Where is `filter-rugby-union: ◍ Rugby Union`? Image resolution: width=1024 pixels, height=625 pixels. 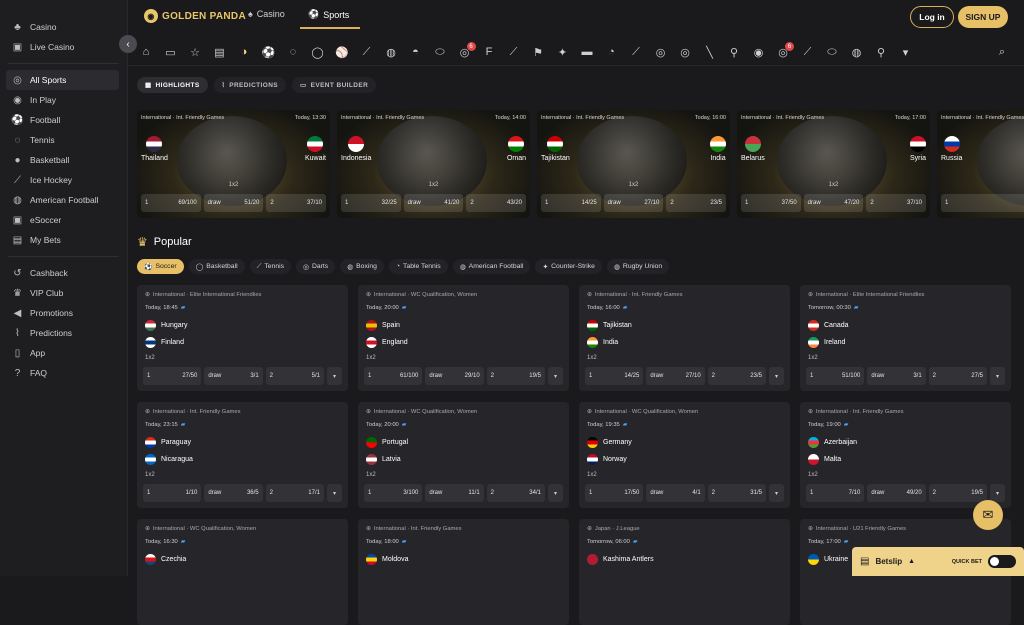 filter-rugby-union: ◍ Rugby Union is located at coordinates (638, 266).